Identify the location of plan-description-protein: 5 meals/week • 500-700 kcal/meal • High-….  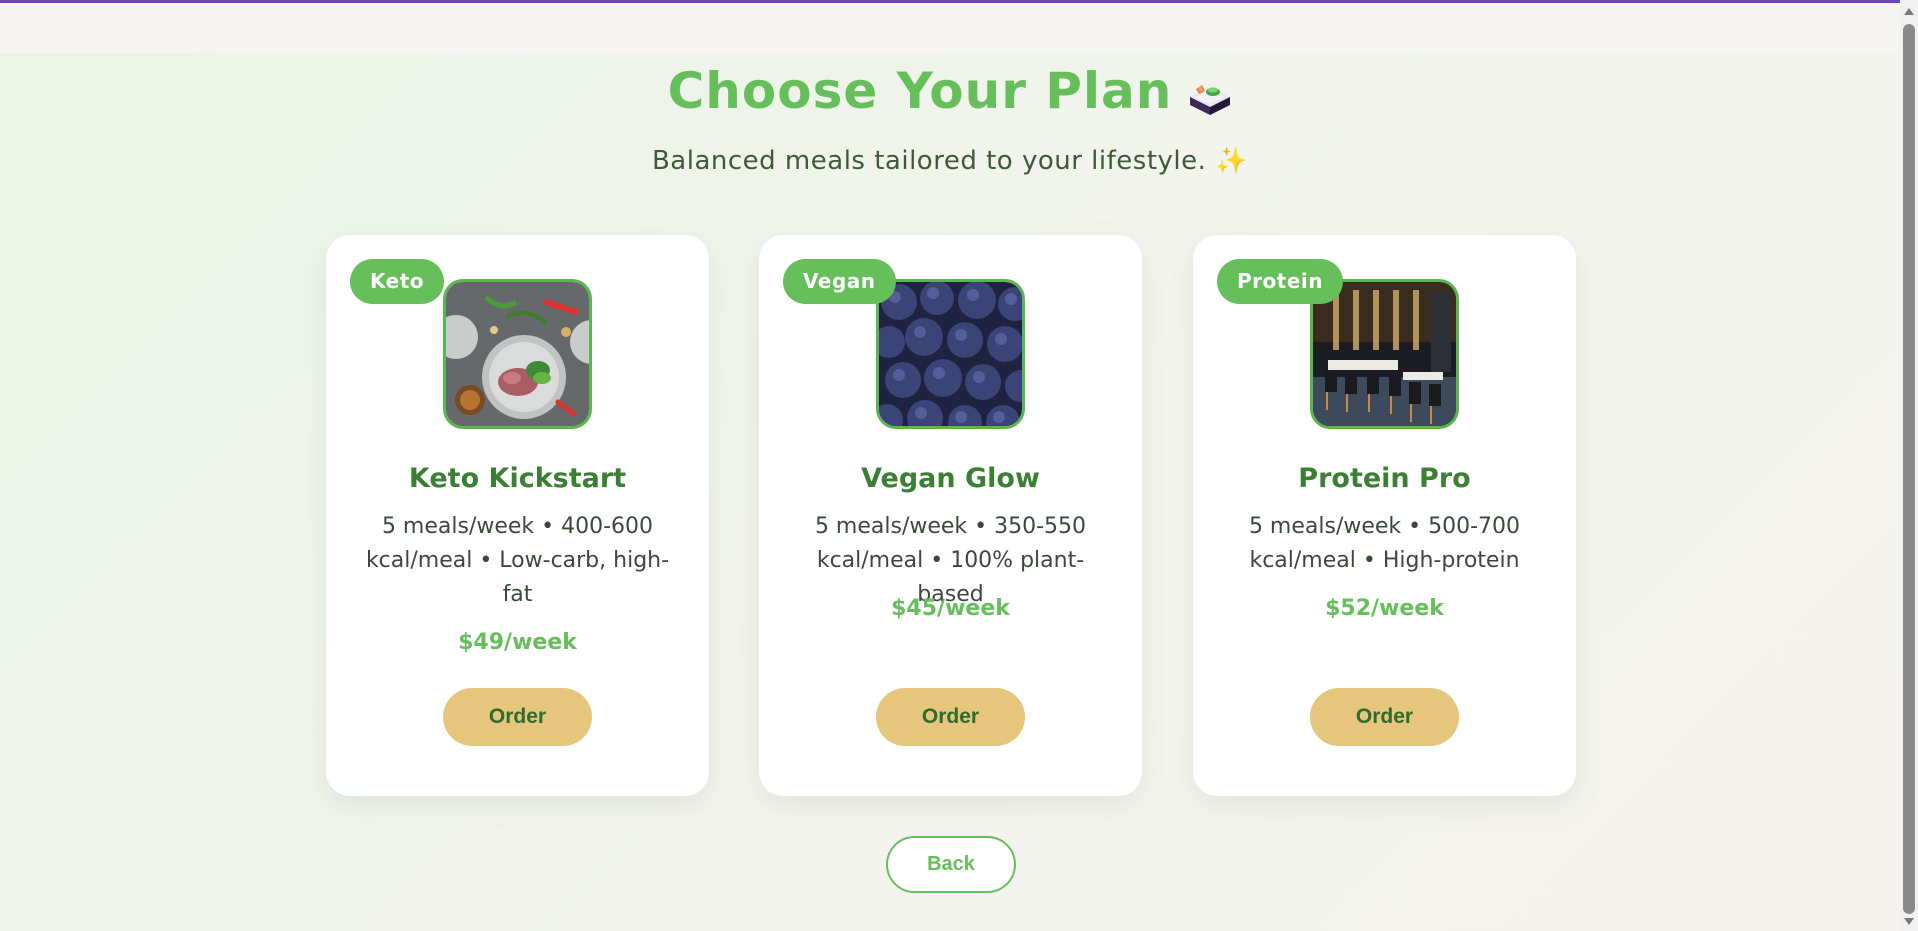
(1384, 543).